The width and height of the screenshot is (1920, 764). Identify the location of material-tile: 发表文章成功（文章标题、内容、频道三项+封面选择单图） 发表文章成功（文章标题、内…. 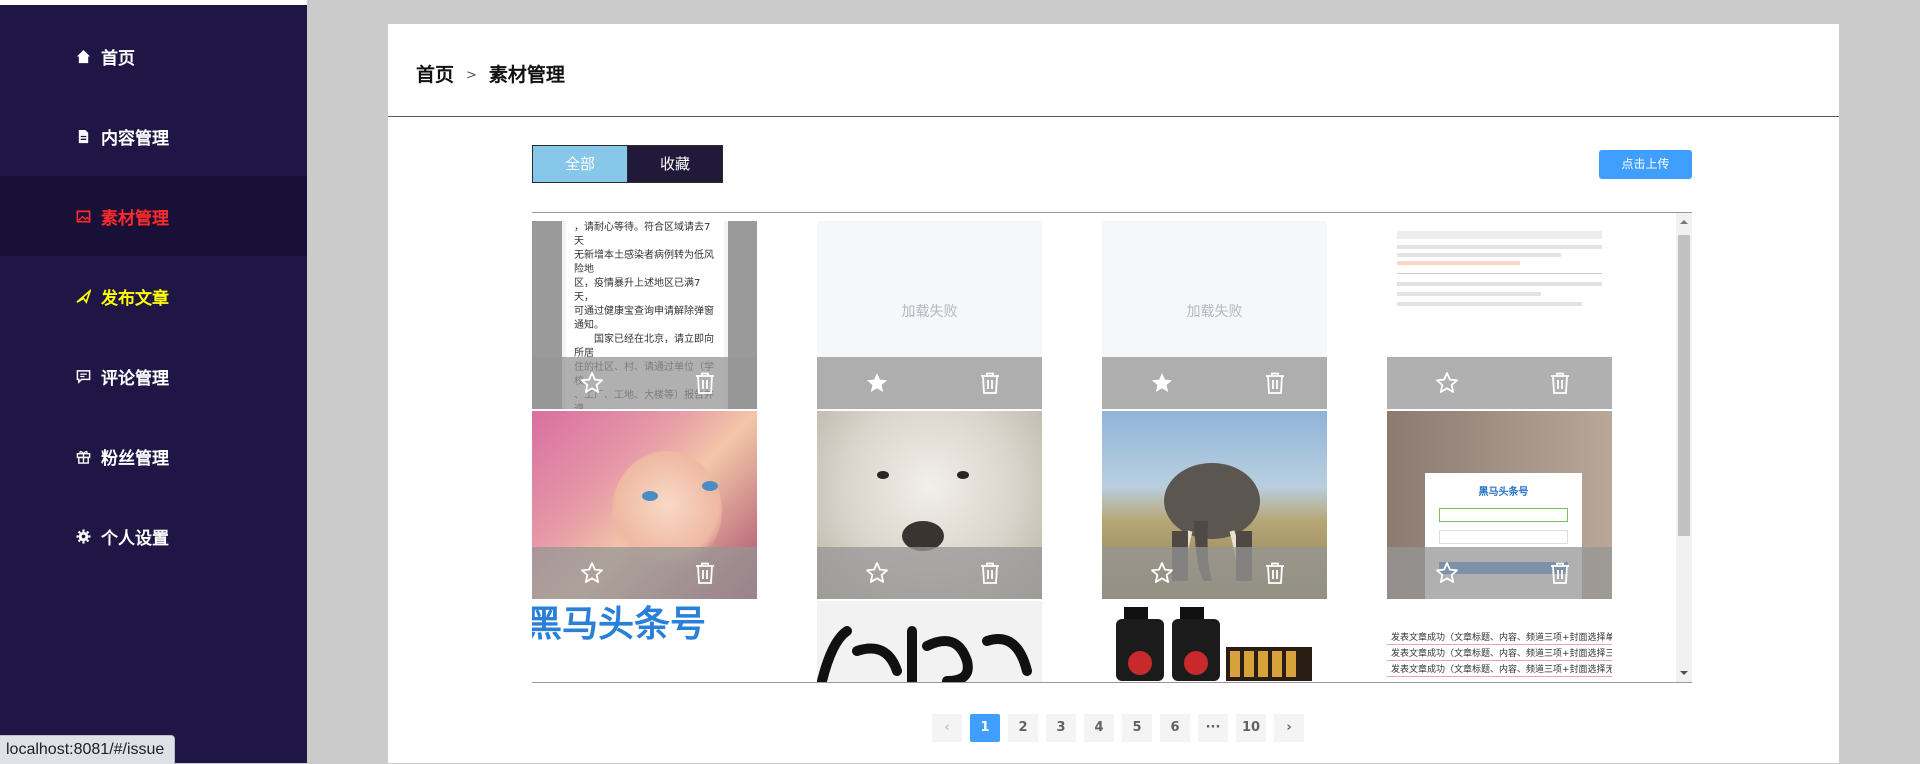
(1499, 641).